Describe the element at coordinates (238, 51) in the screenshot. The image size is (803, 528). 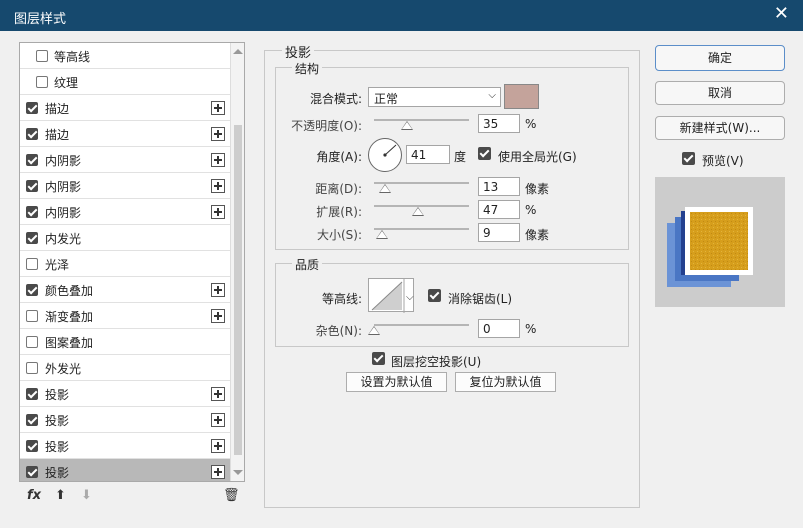
I see `scroll-up-arrow-icon` at that location.